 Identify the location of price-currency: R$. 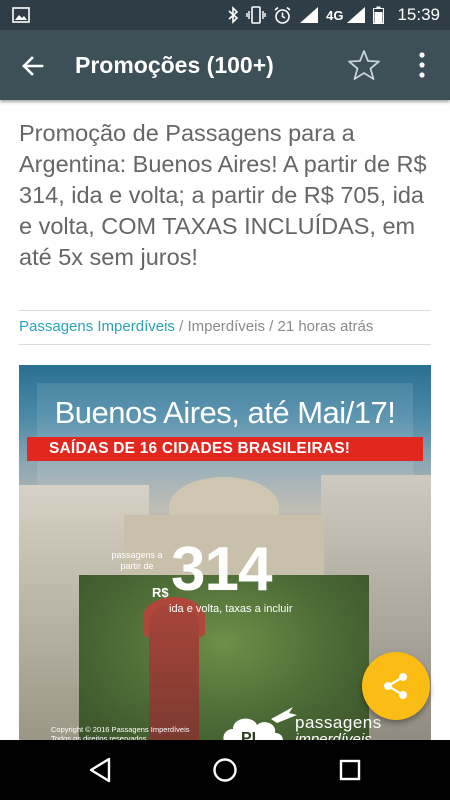
(160, 592).